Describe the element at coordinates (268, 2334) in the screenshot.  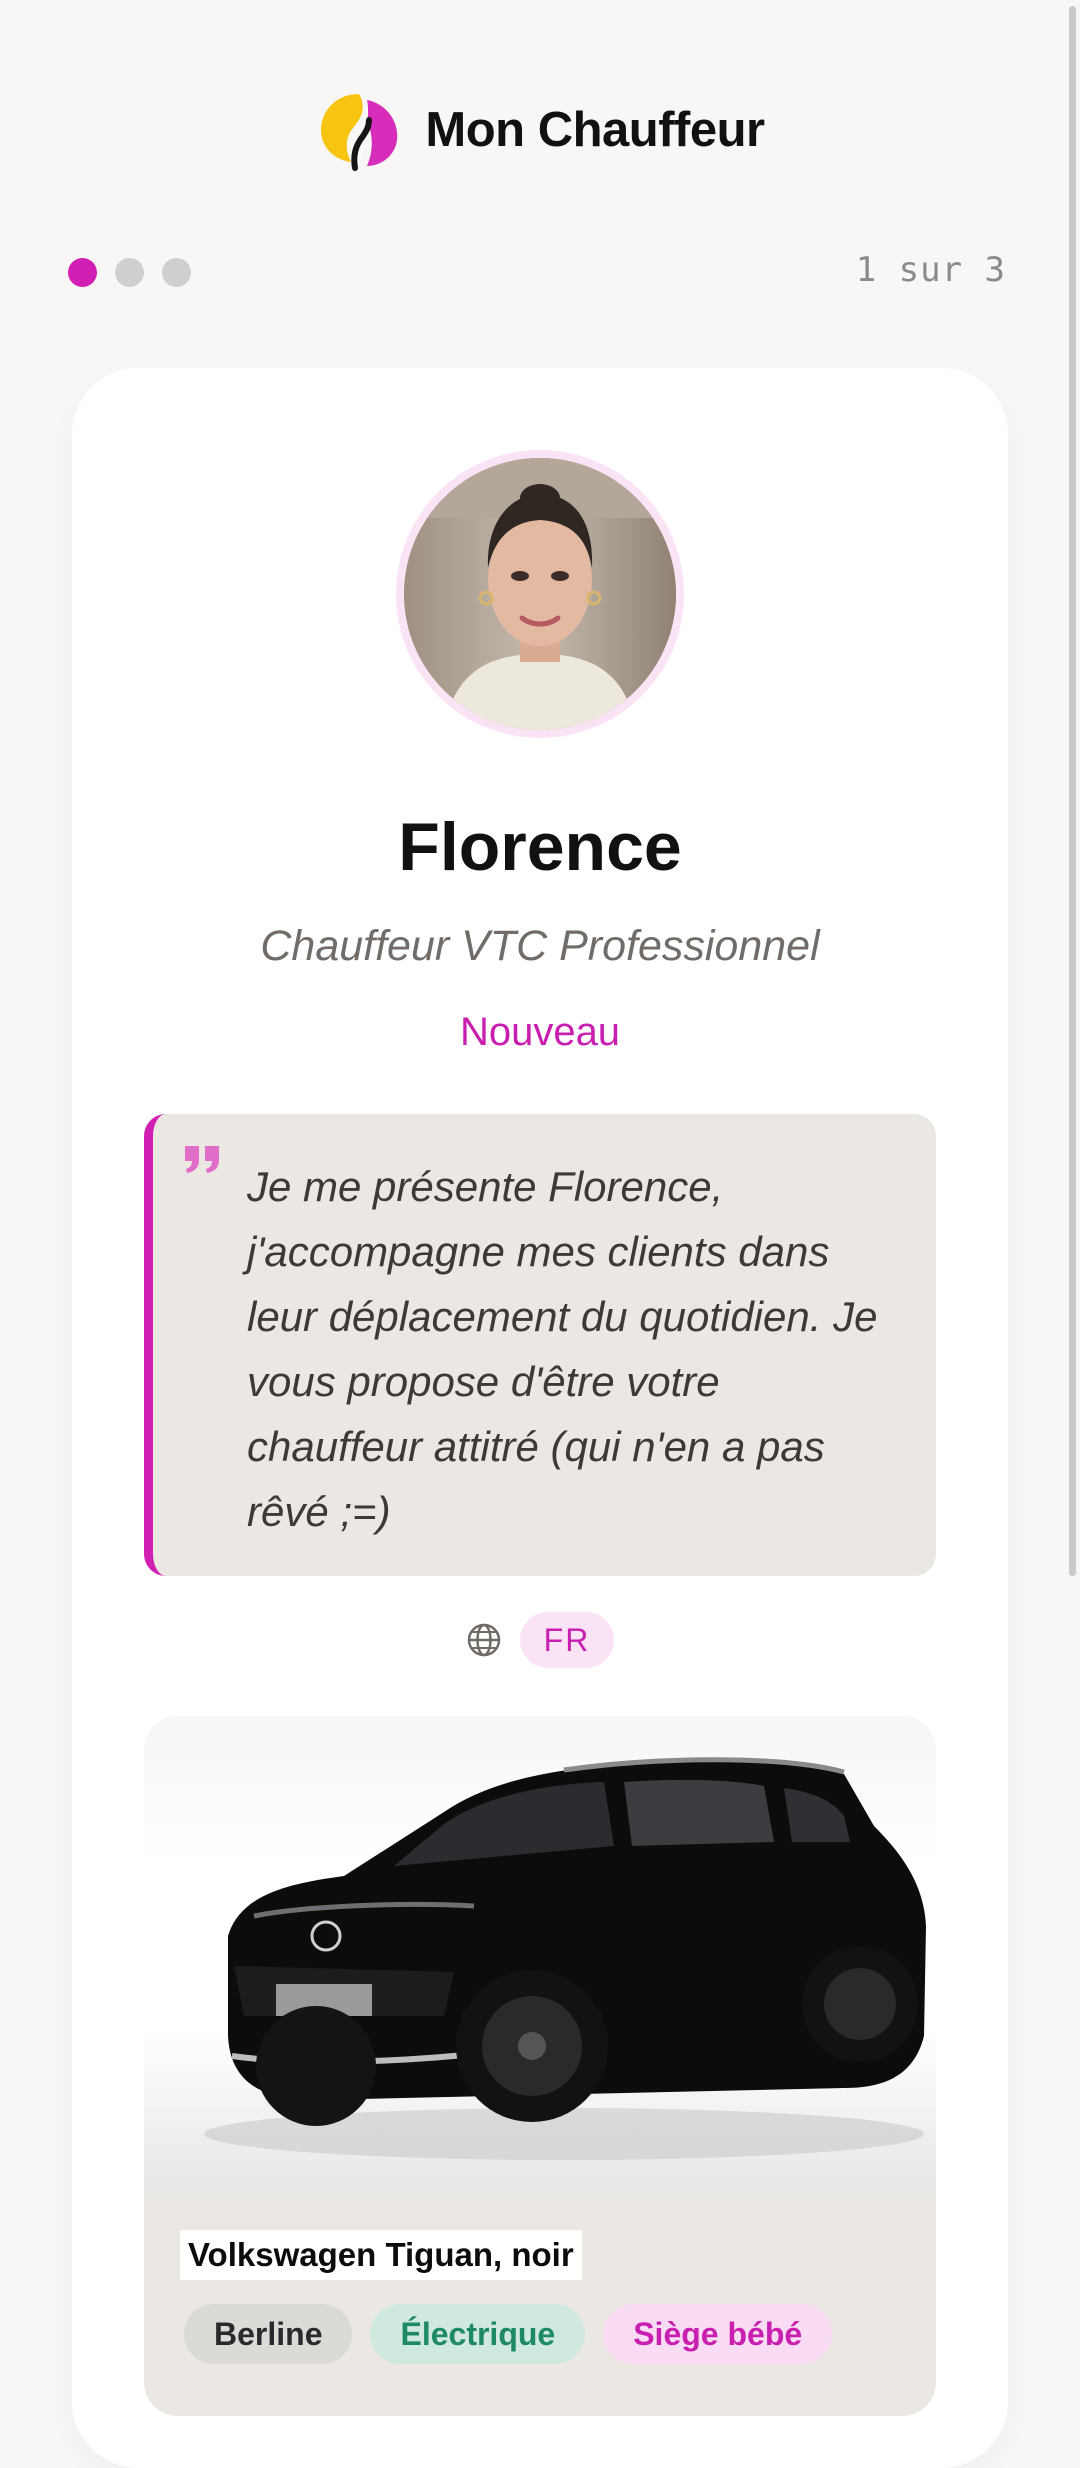
I see `tag-berline: Berline` at that location.